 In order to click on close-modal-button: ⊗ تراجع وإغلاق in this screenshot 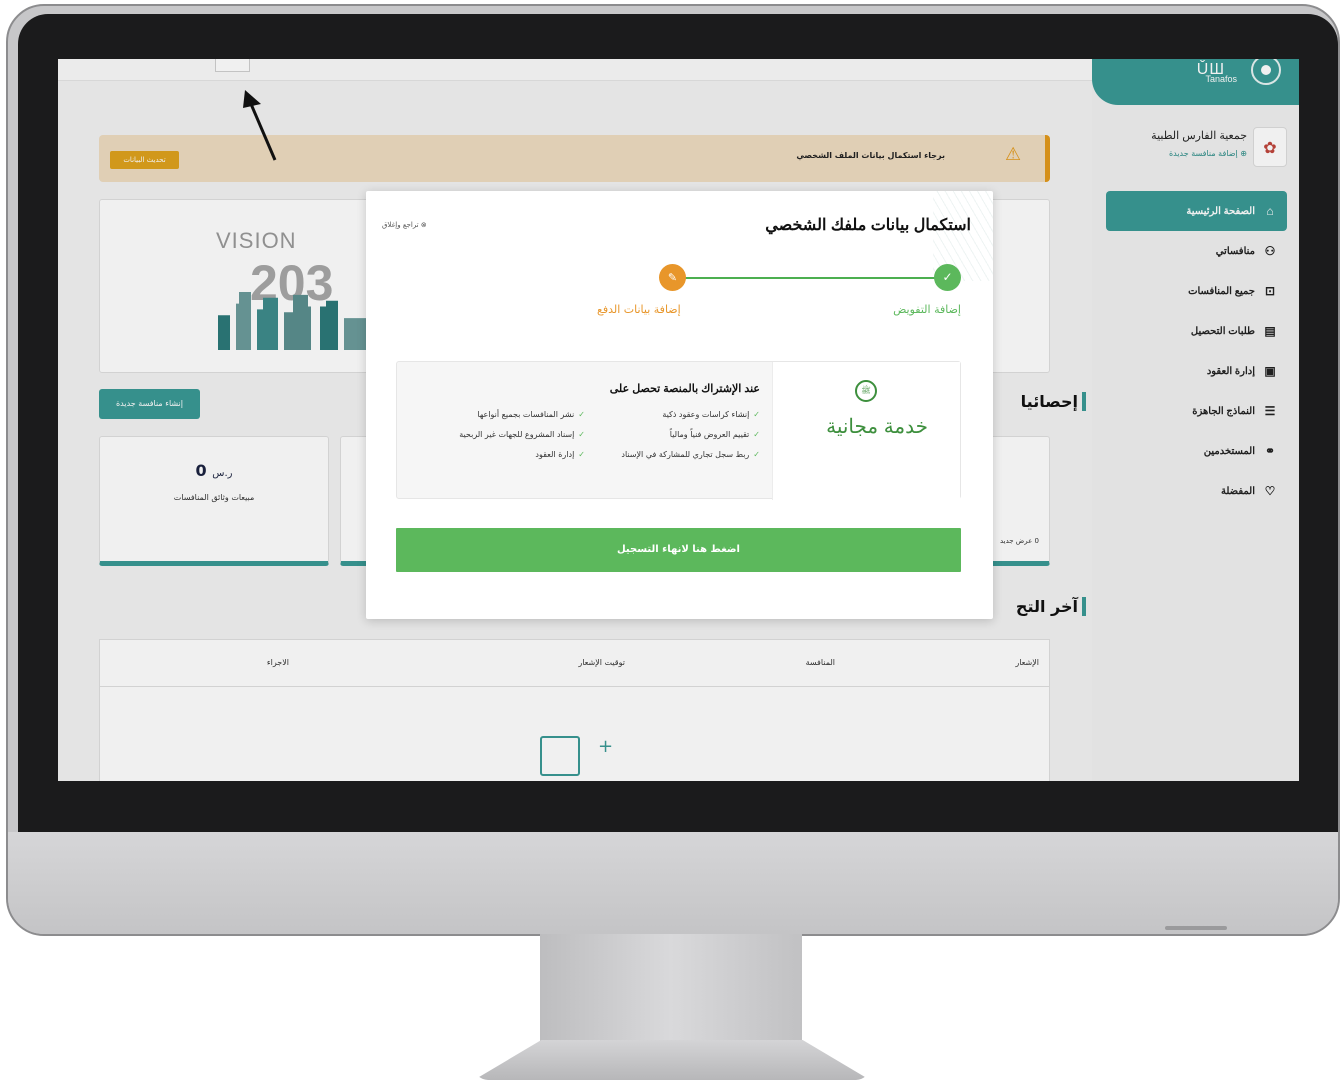, I will do `click(404, 225)`.